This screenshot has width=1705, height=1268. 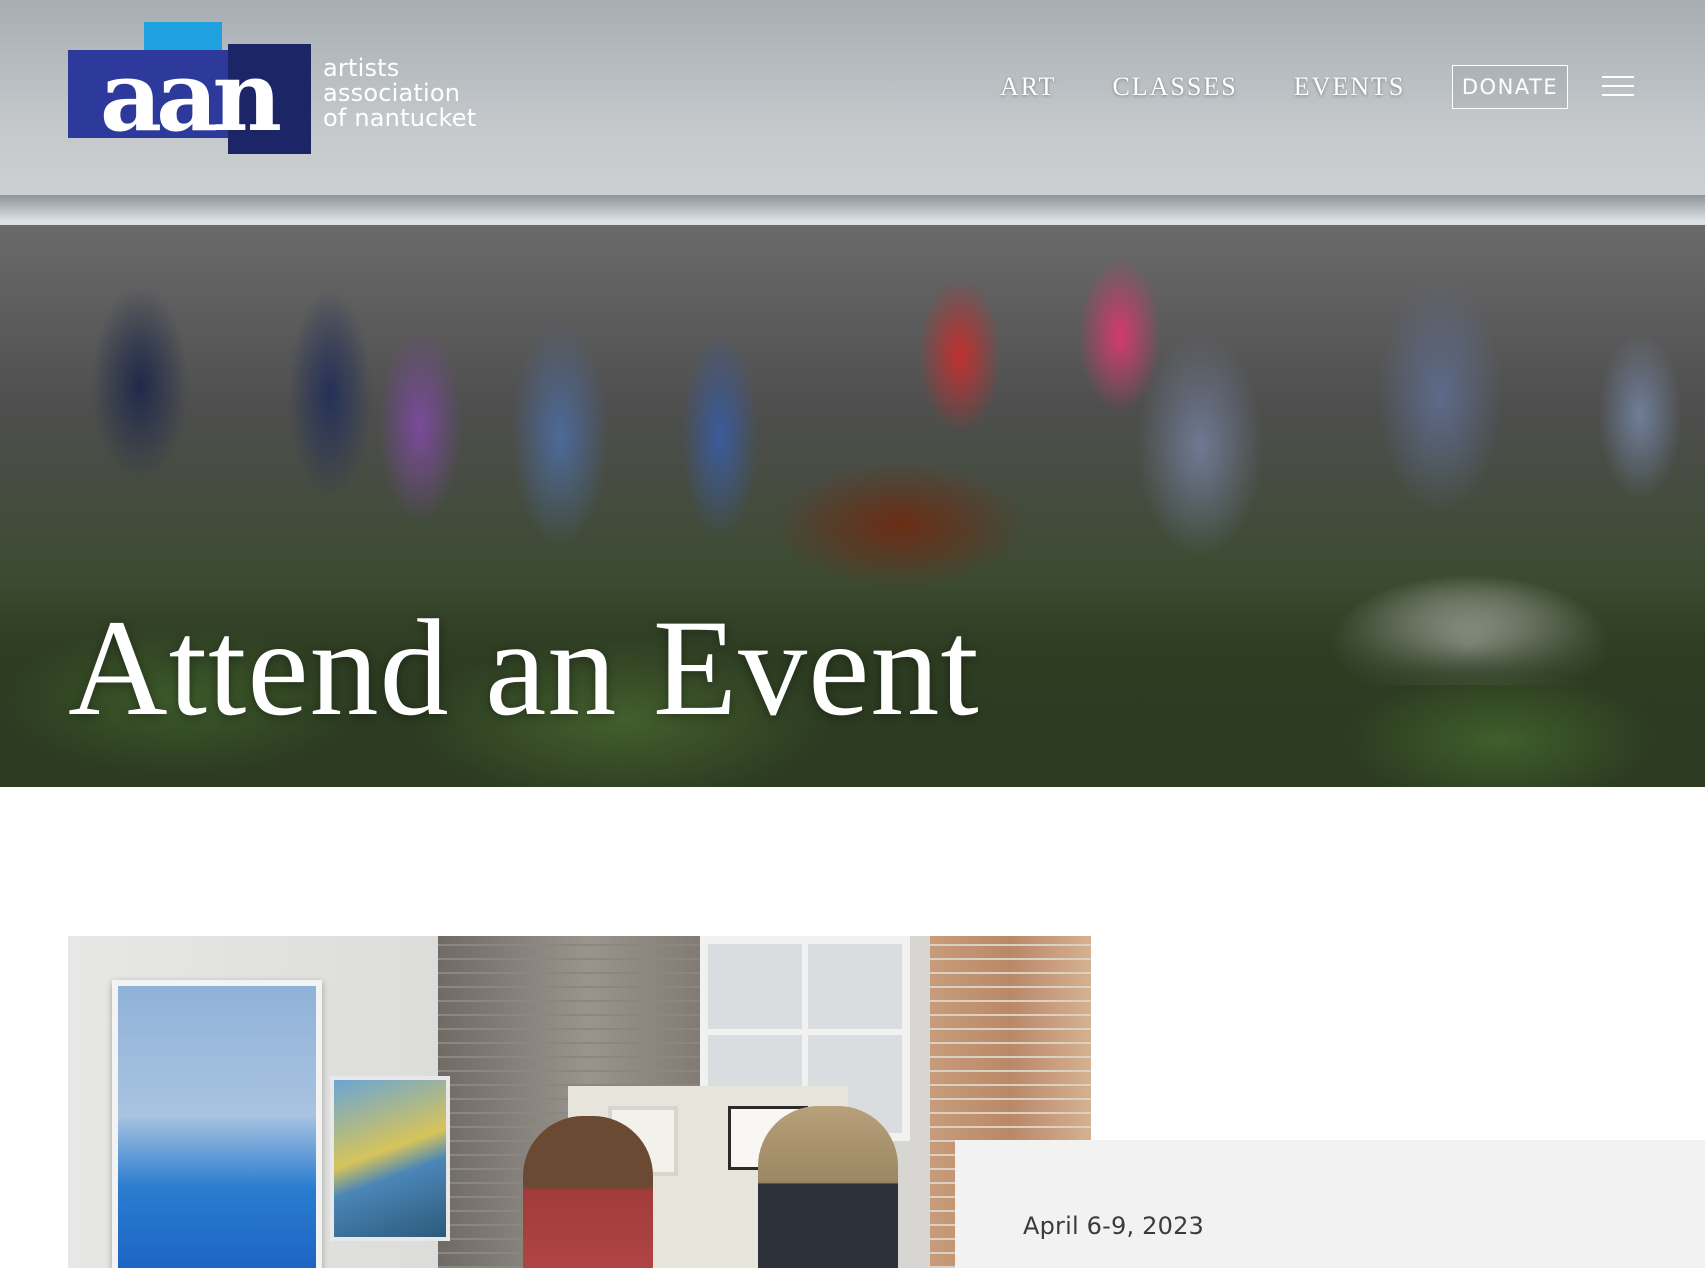 I want to click on site-logo: aan artists association of nantucket, so click(x=278, y=88).